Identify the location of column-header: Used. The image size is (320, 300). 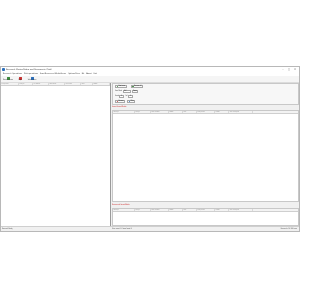
(87, 84).